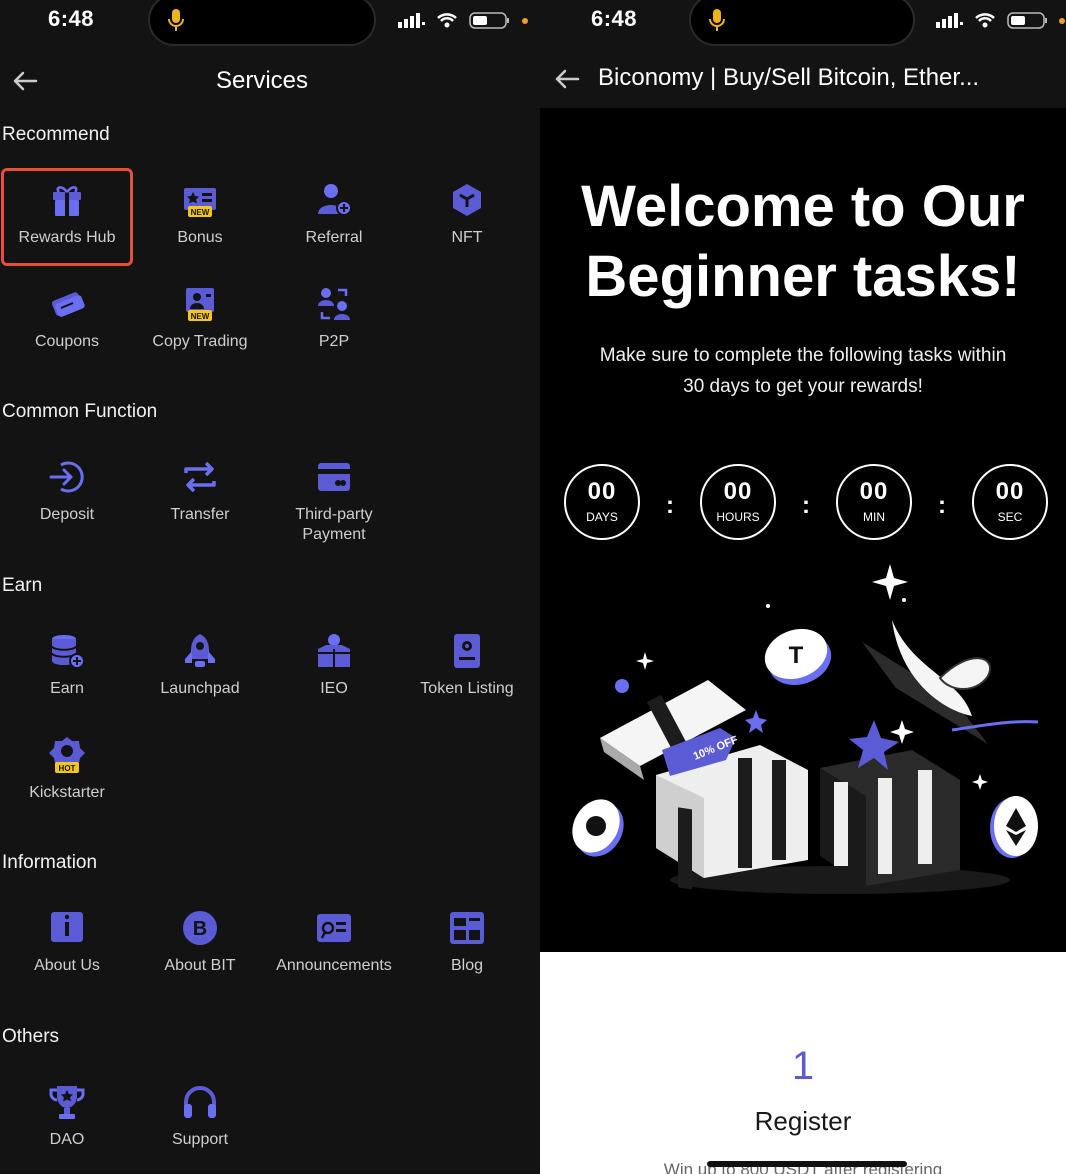  I want to click on bonus-card-icon: NEW, so click(200, 202).